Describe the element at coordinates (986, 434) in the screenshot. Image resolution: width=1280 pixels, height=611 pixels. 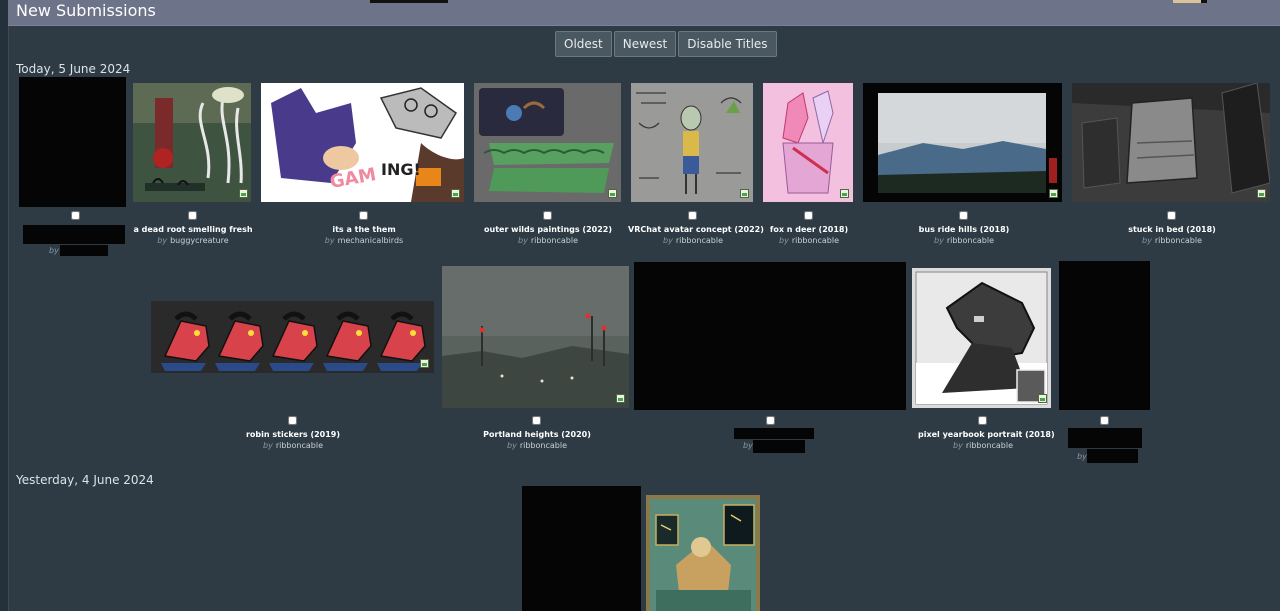
I see `submission-title: pixel yearbook portrait (2018)` at that location.